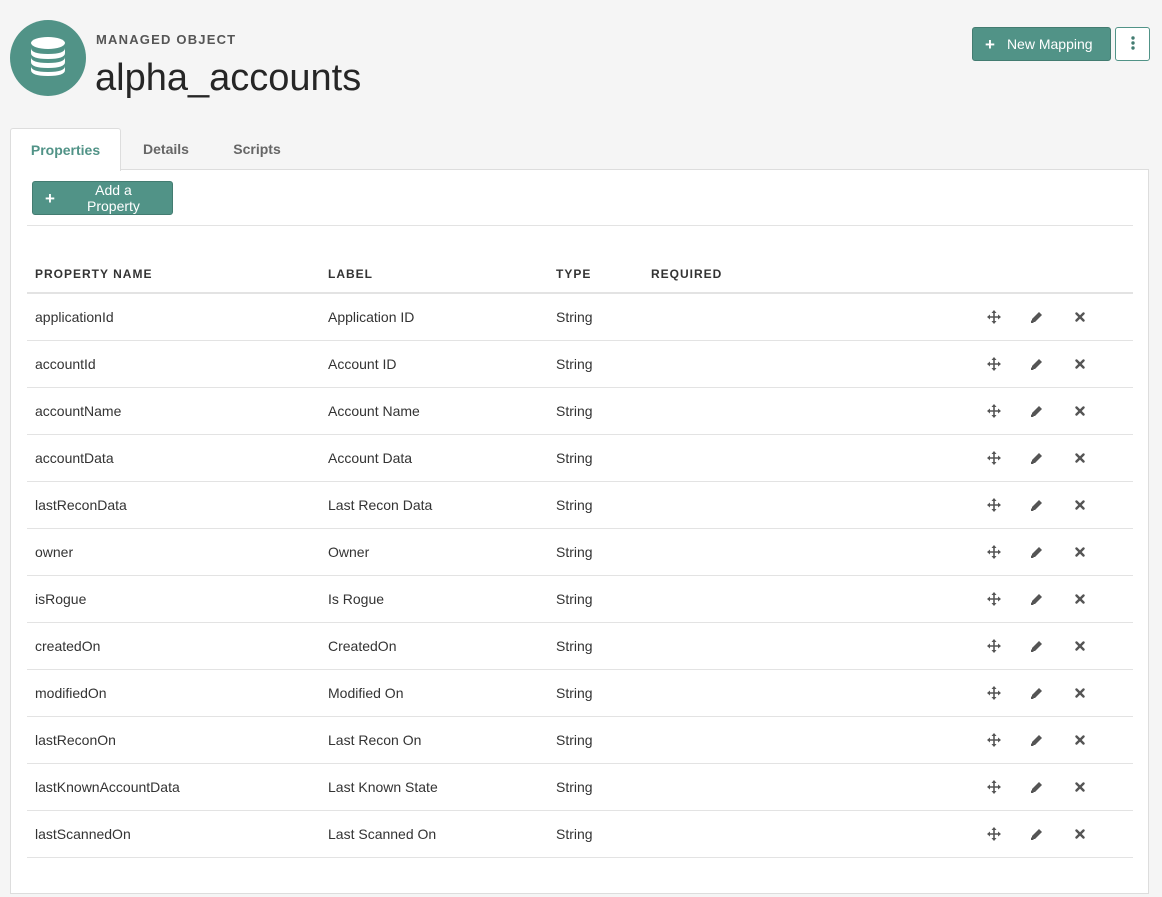 The width and height of the screenshot is (1162, 897). I want to click on tab-scripts: Scripts, so click(257, 149).